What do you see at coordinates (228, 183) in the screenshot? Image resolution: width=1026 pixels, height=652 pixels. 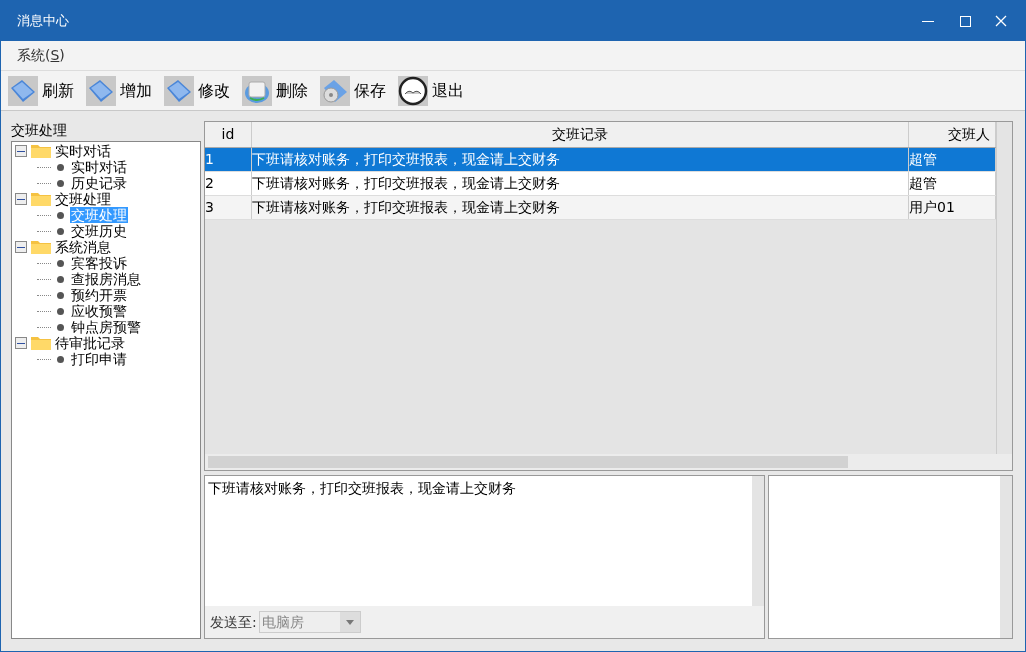 I see `table-cell: 2` at bounding box center [228, 183].